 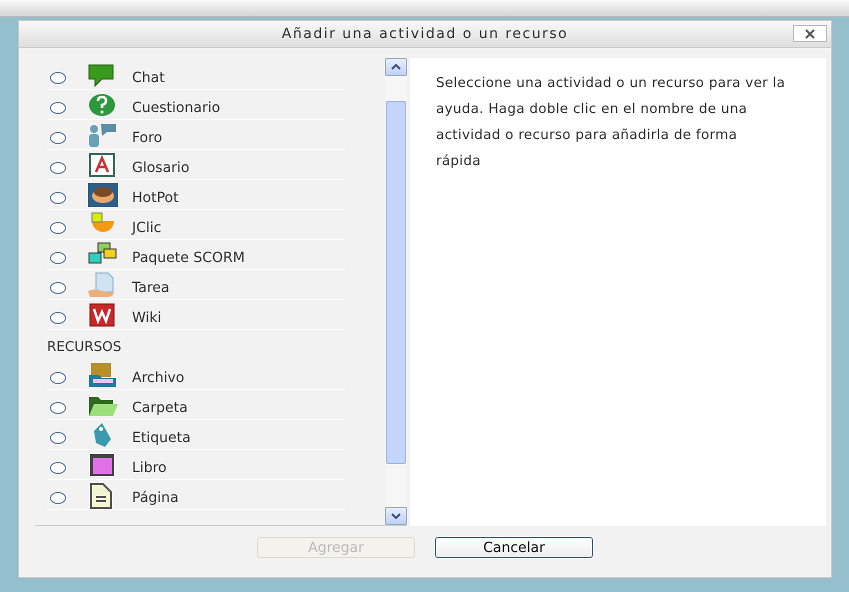 What do you see at coordinates (160, 408) in the screenshot?
I see `item-label: Carpeta` at bounding box center [160, 408].